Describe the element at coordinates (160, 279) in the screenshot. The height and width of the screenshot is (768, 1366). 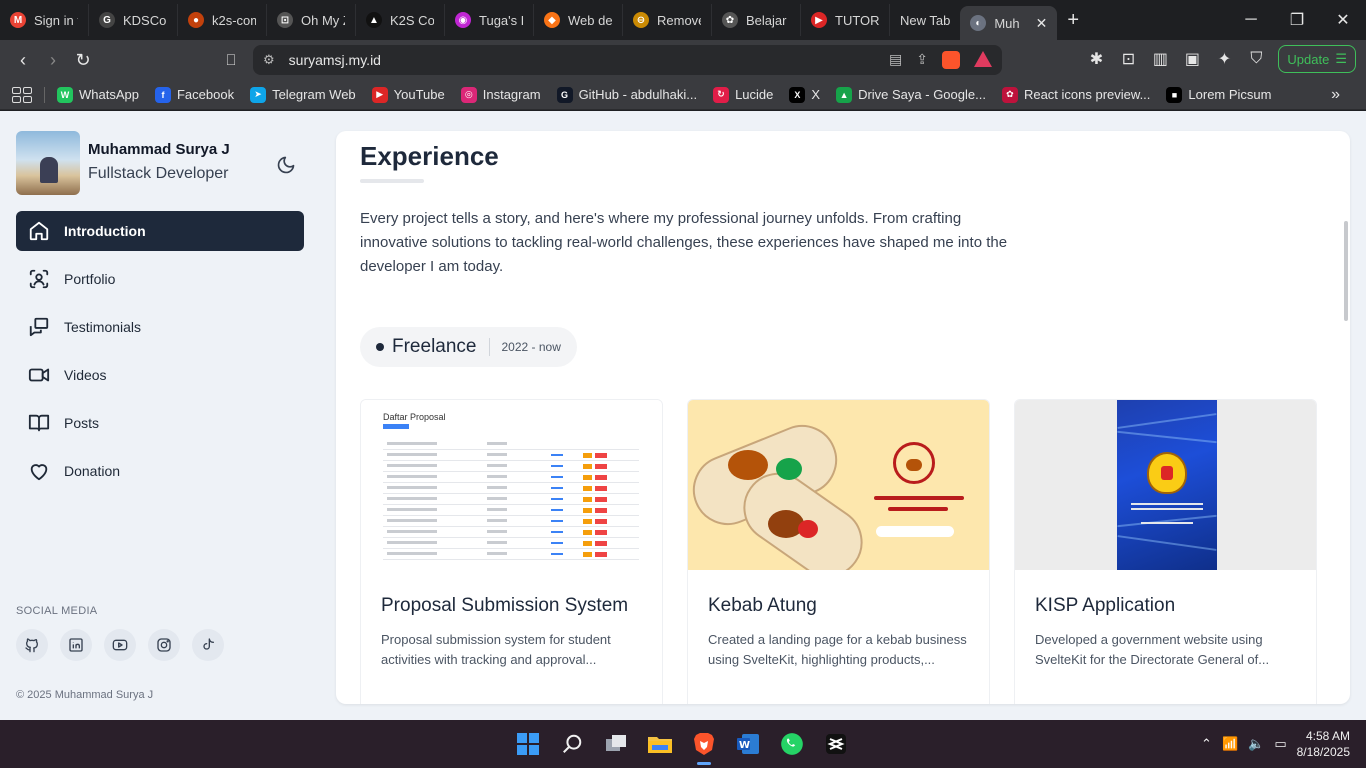
I see `sidebar-item-portfolio: Portfolio` at that location.